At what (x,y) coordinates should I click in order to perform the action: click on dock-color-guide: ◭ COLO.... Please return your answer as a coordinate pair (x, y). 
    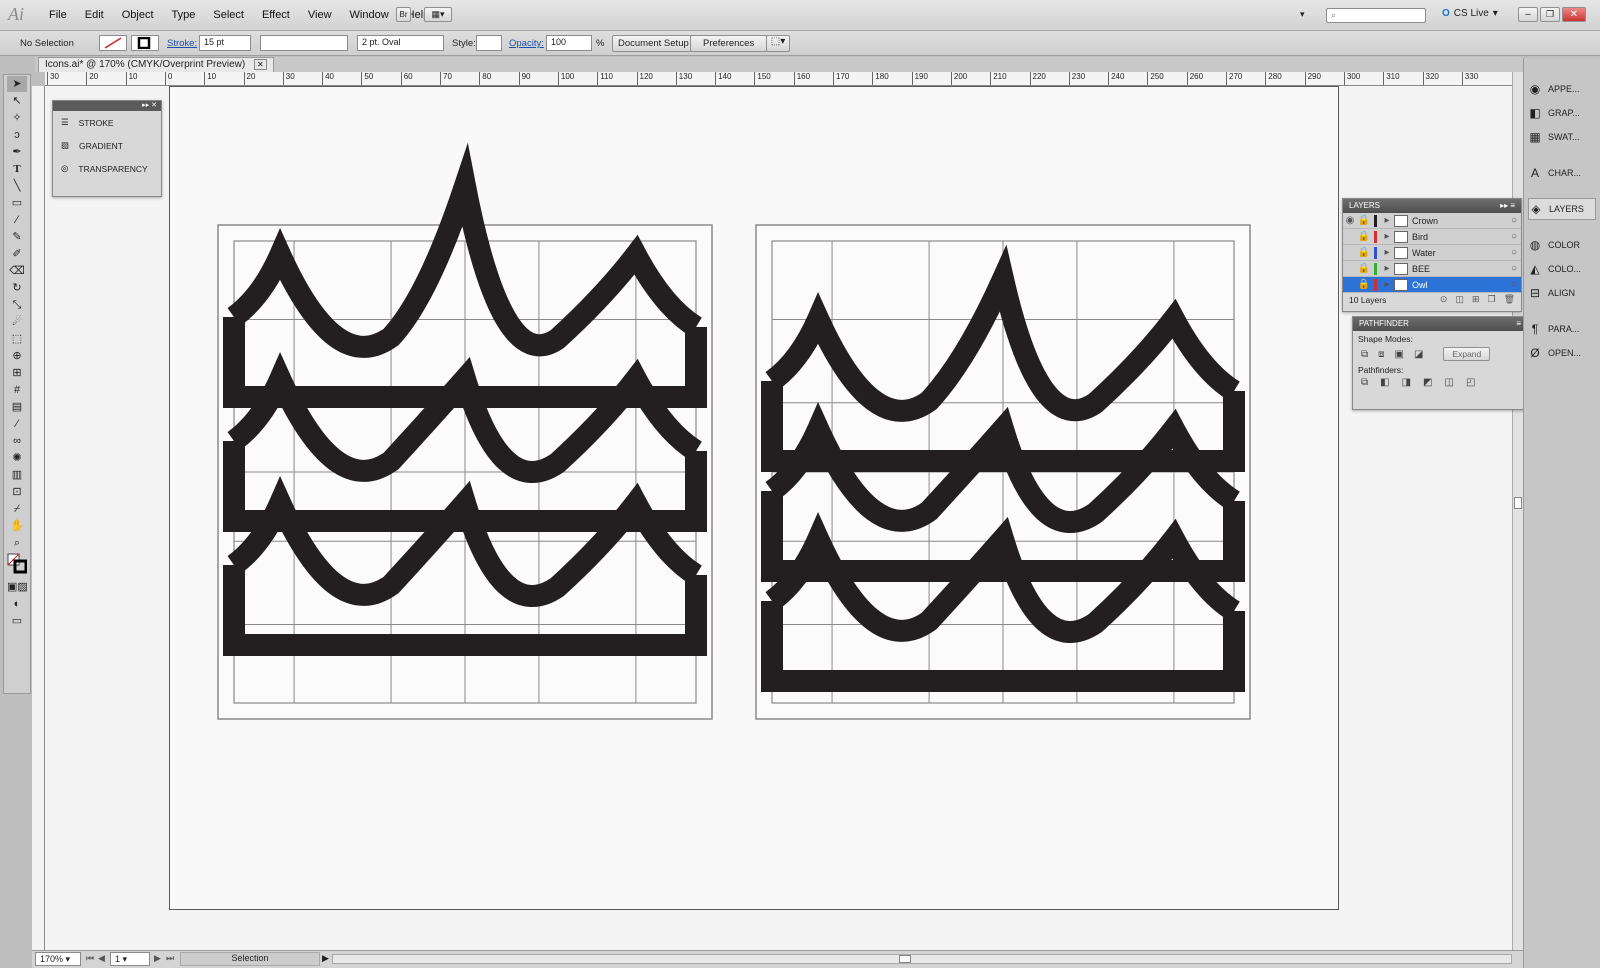
    Looking at the image, I should click on (1562, 269).